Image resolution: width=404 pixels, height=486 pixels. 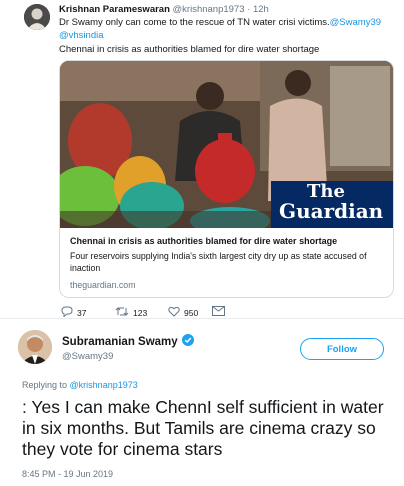 What do you see at coordinates (82, 312) in the screenshot?
I see `reply-count: 37` at bounding box center [82, 312].